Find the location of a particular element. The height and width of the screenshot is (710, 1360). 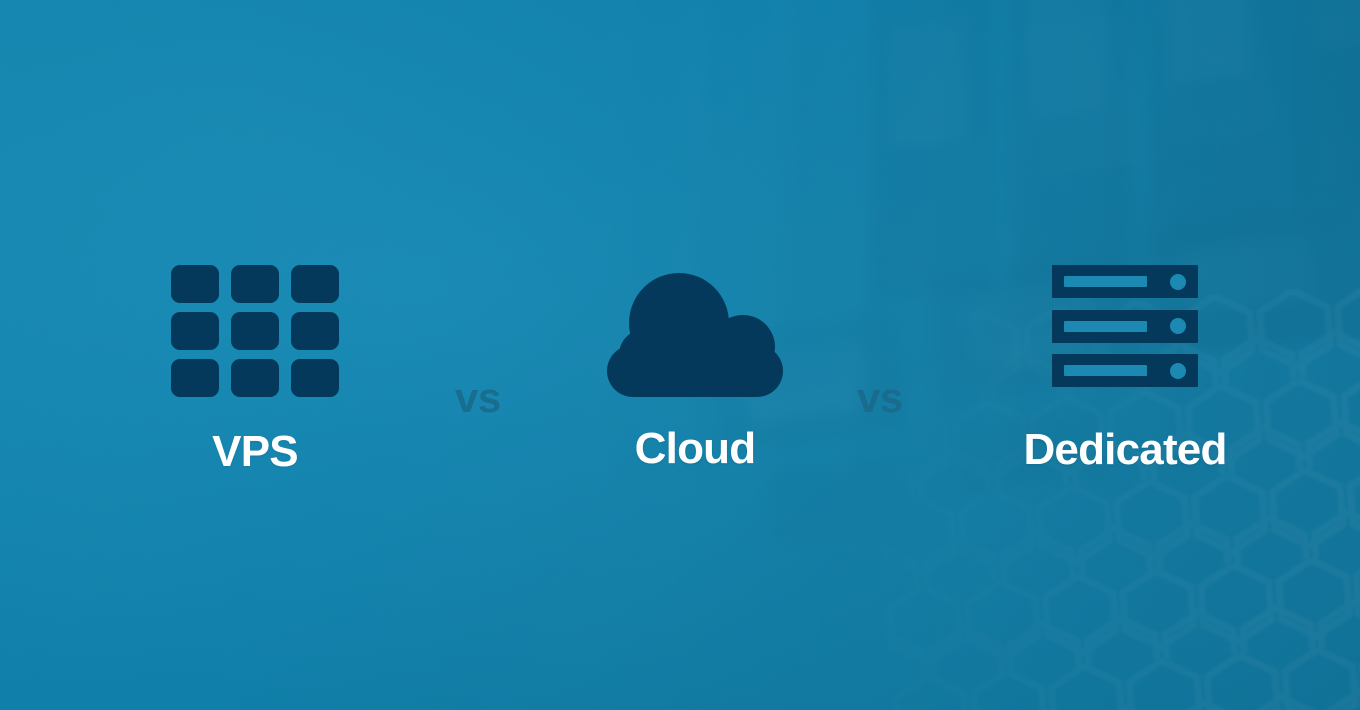

option-vps: VPS is located at coordinates (255, 369).